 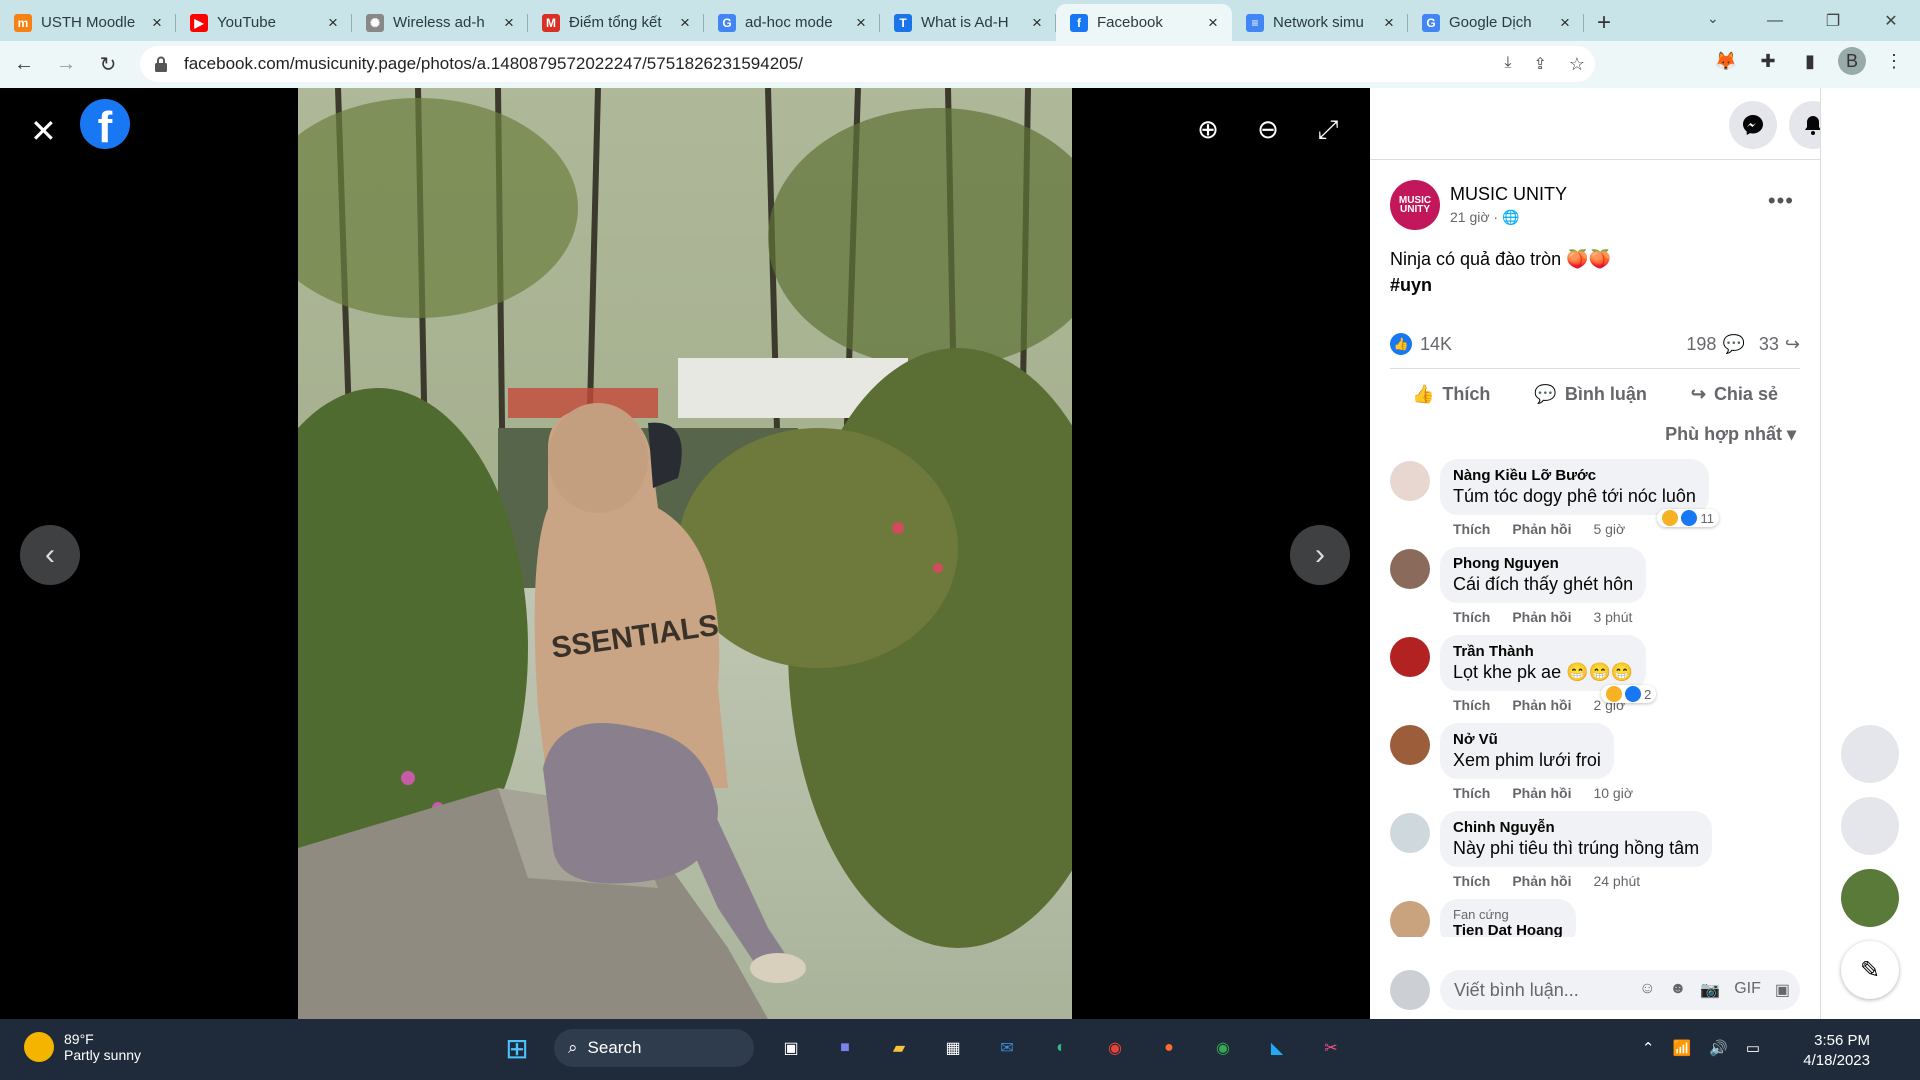 What do you see at coordinates (1836, 1051) in the screenshot?
I see `clock: 3:56 PM 4/18/2023` at bounding box center [1836, 1051].